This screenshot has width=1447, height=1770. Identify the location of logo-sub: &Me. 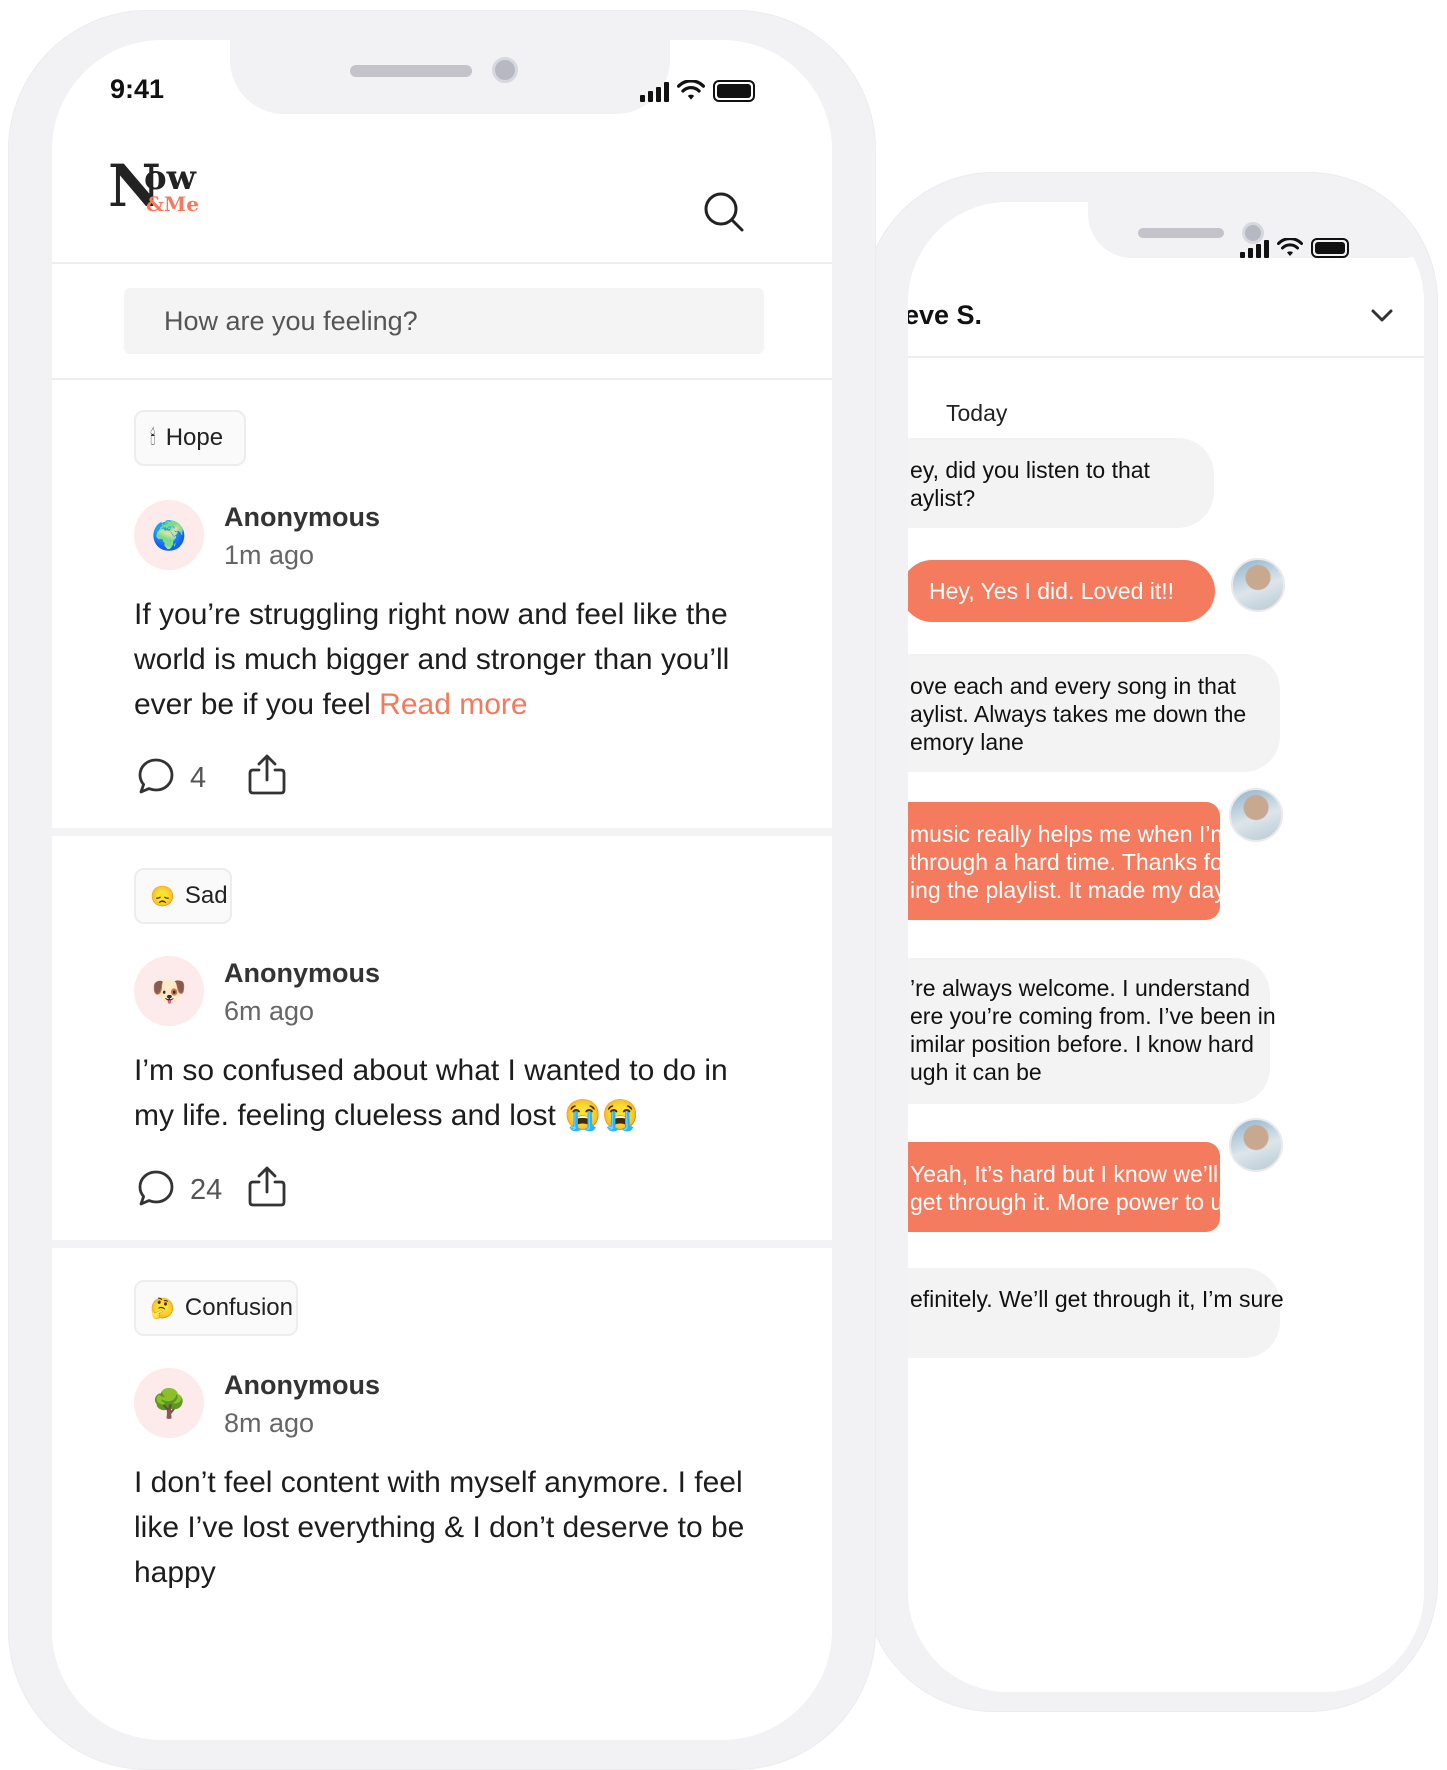
(172, 204).